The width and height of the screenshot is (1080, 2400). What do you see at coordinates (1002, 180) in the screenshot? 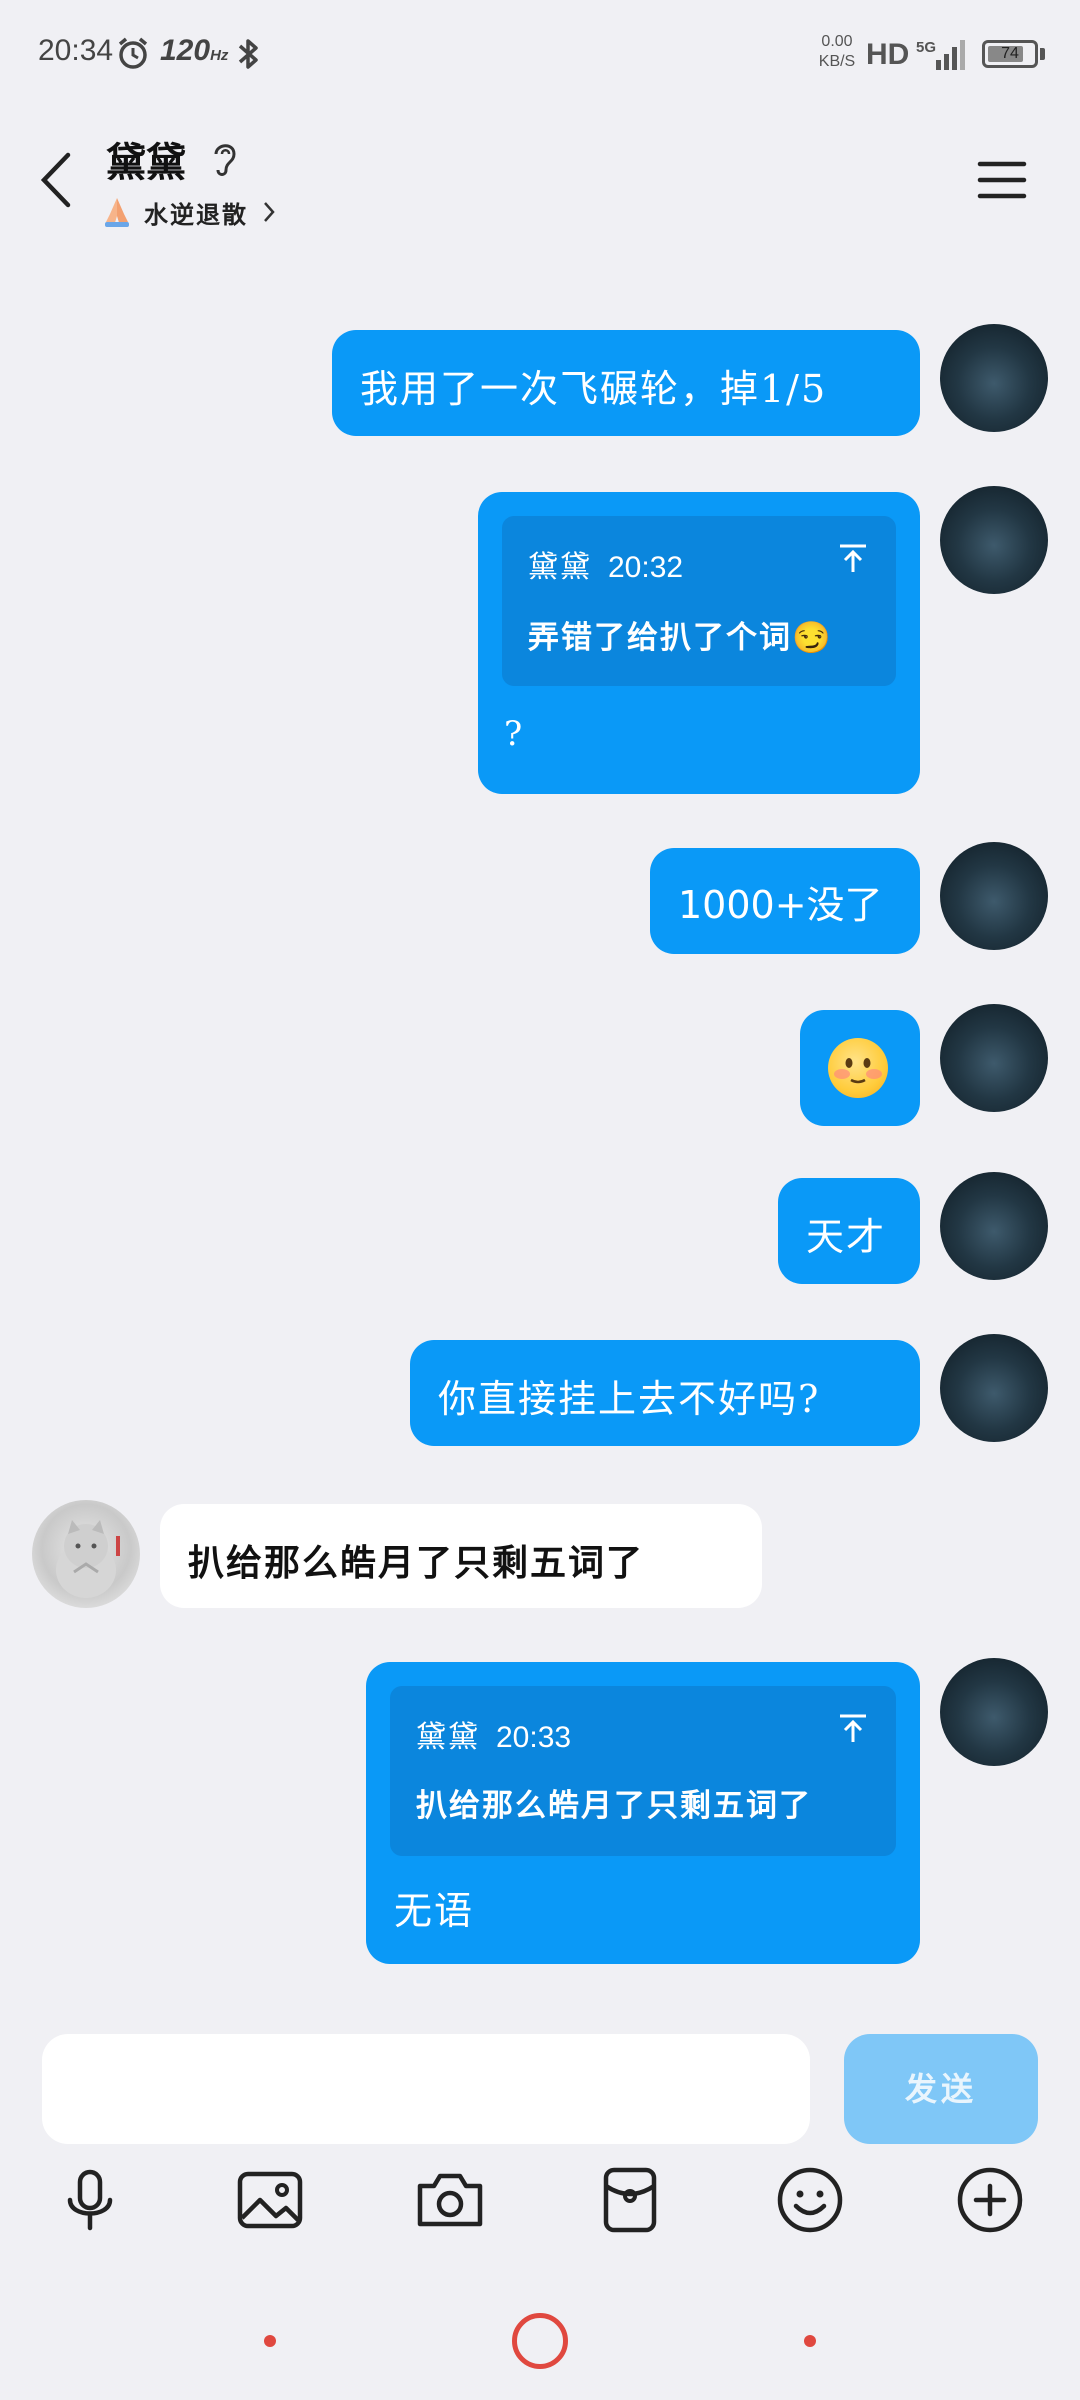
I see `menu-icon` at bounding box center [1002, 180].